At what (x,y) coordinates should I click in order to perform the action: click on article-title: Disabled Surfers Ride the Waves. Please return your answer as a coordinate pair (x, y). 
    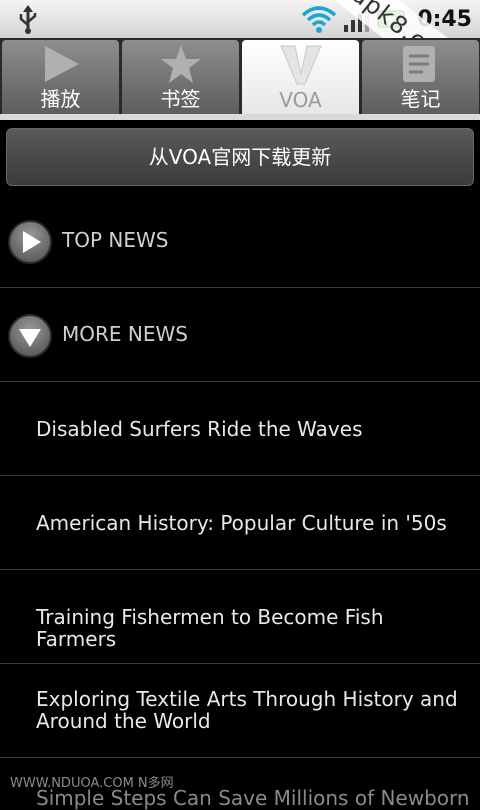
    Looking at the image, I should click on (199, 429).